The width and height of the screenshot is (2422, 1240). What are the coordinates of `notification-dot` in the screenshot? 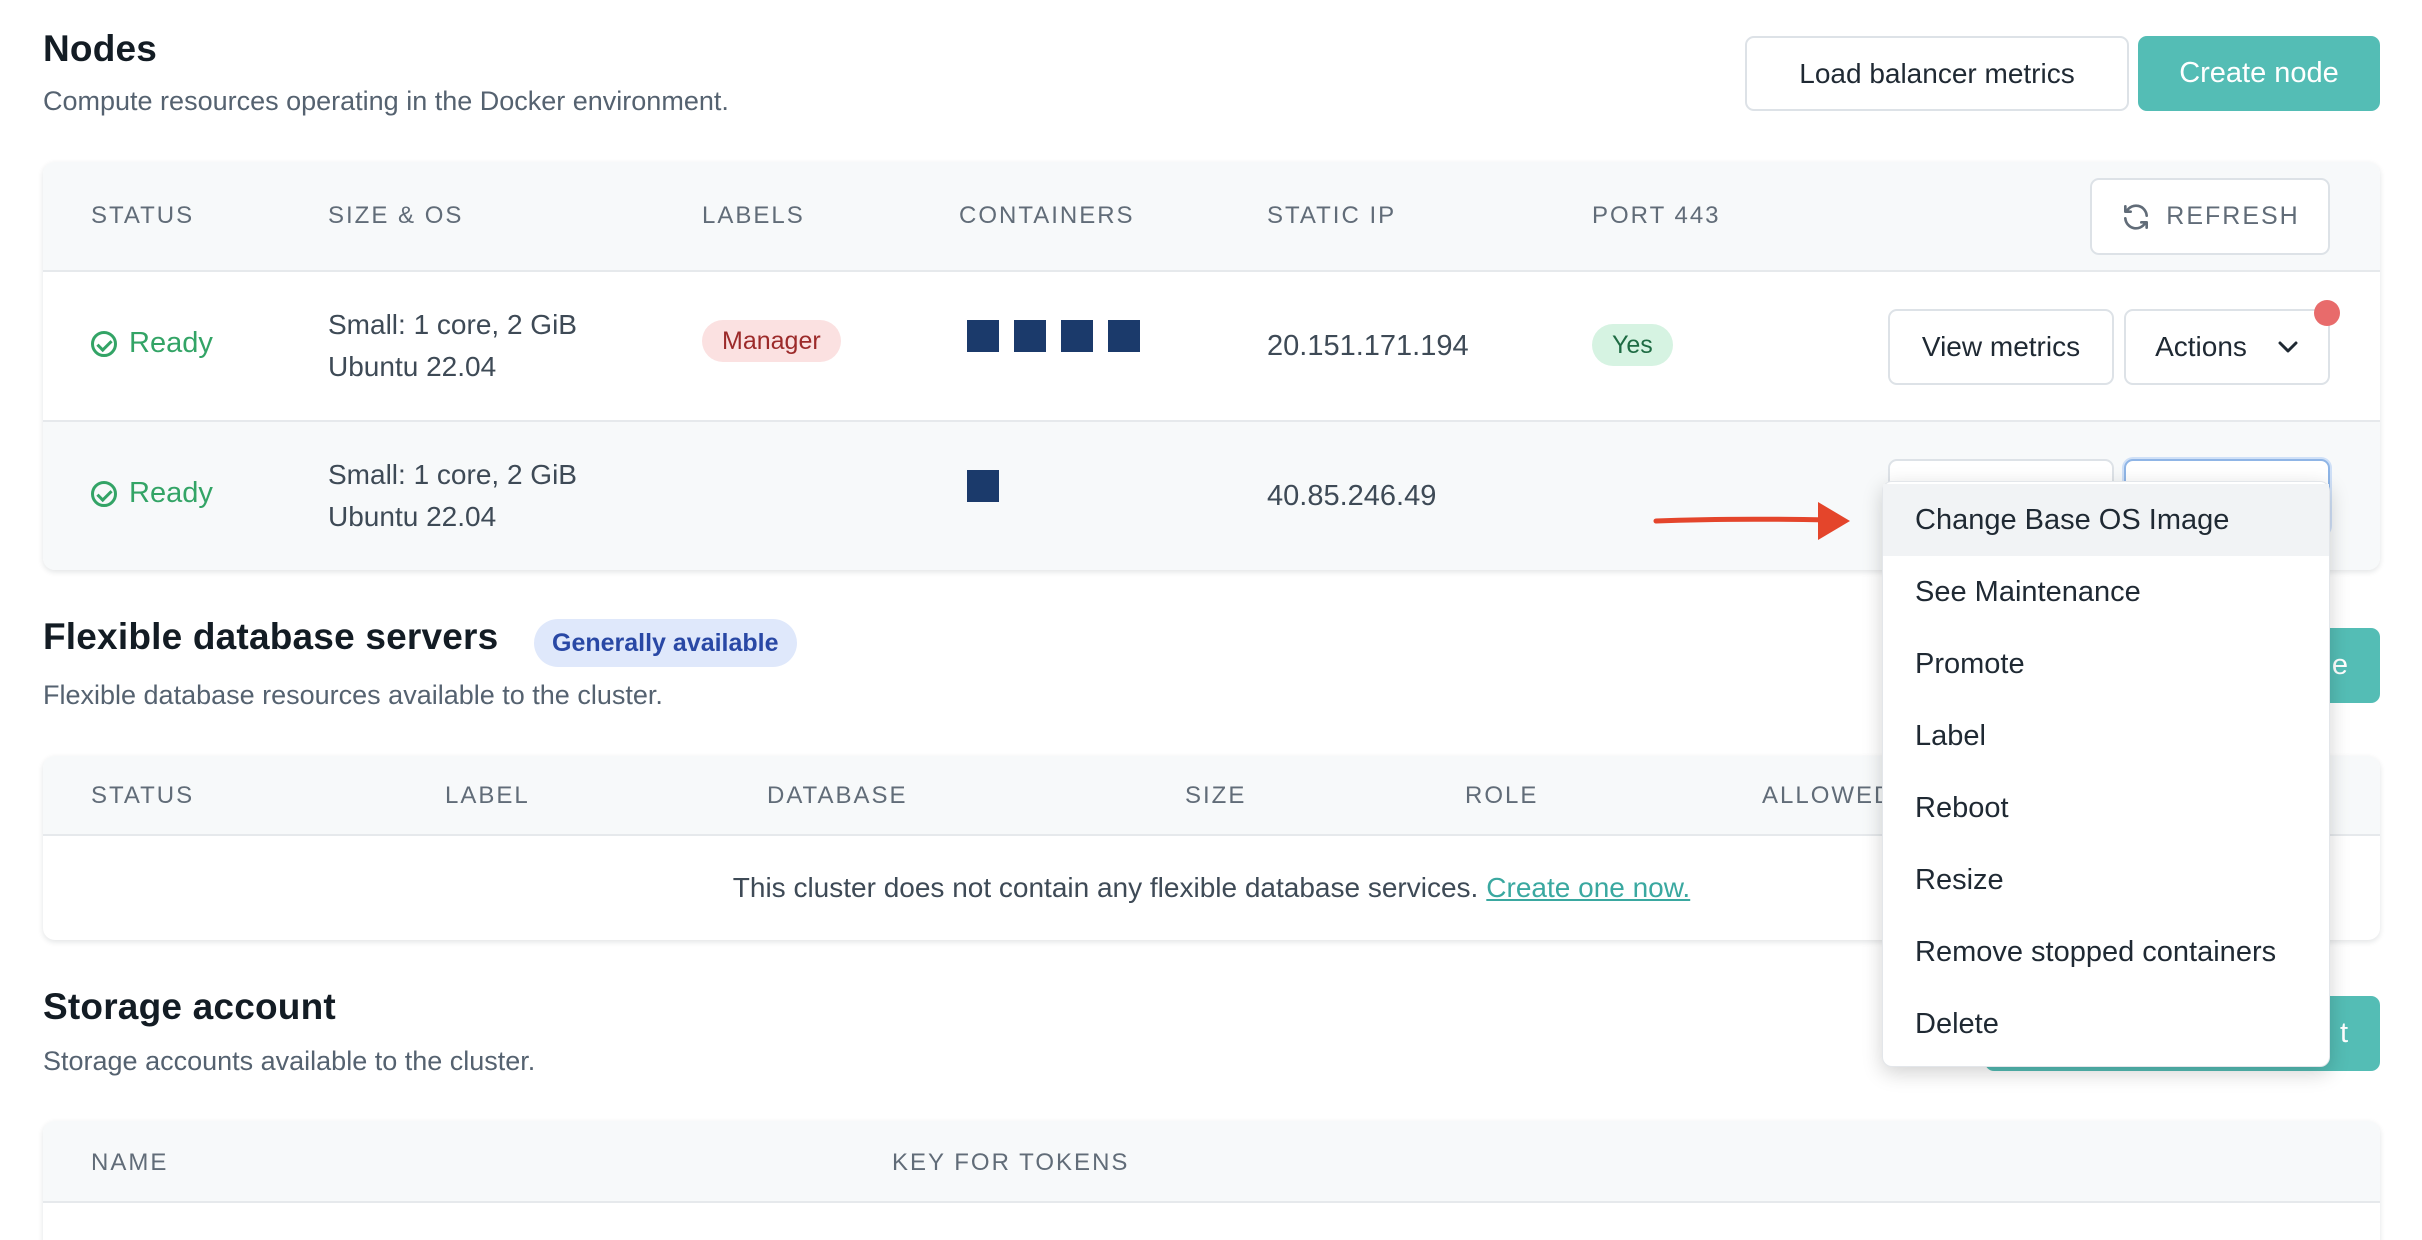 It's located at (2327, 313).